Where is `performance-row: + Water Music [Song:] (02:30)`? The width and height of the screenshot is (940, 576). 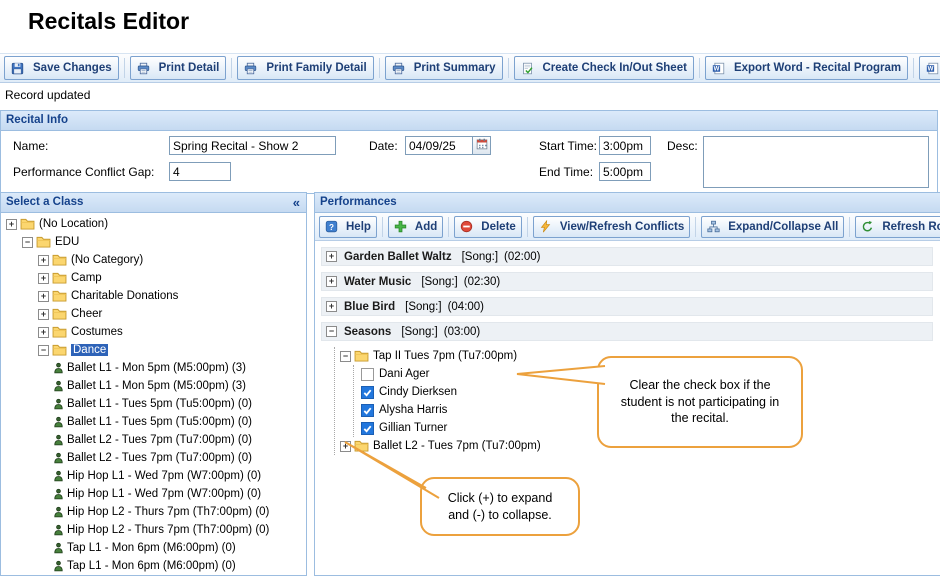
performance-row: + Water Music [Song:] (02:30) is located at coordinates (627, 281).